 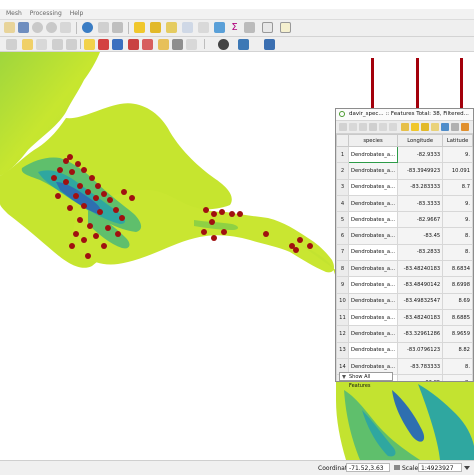 What do you see at coordinates (342, 350) in the screenshot?
I see `row-number: 13` at bounding box center [342, 350].